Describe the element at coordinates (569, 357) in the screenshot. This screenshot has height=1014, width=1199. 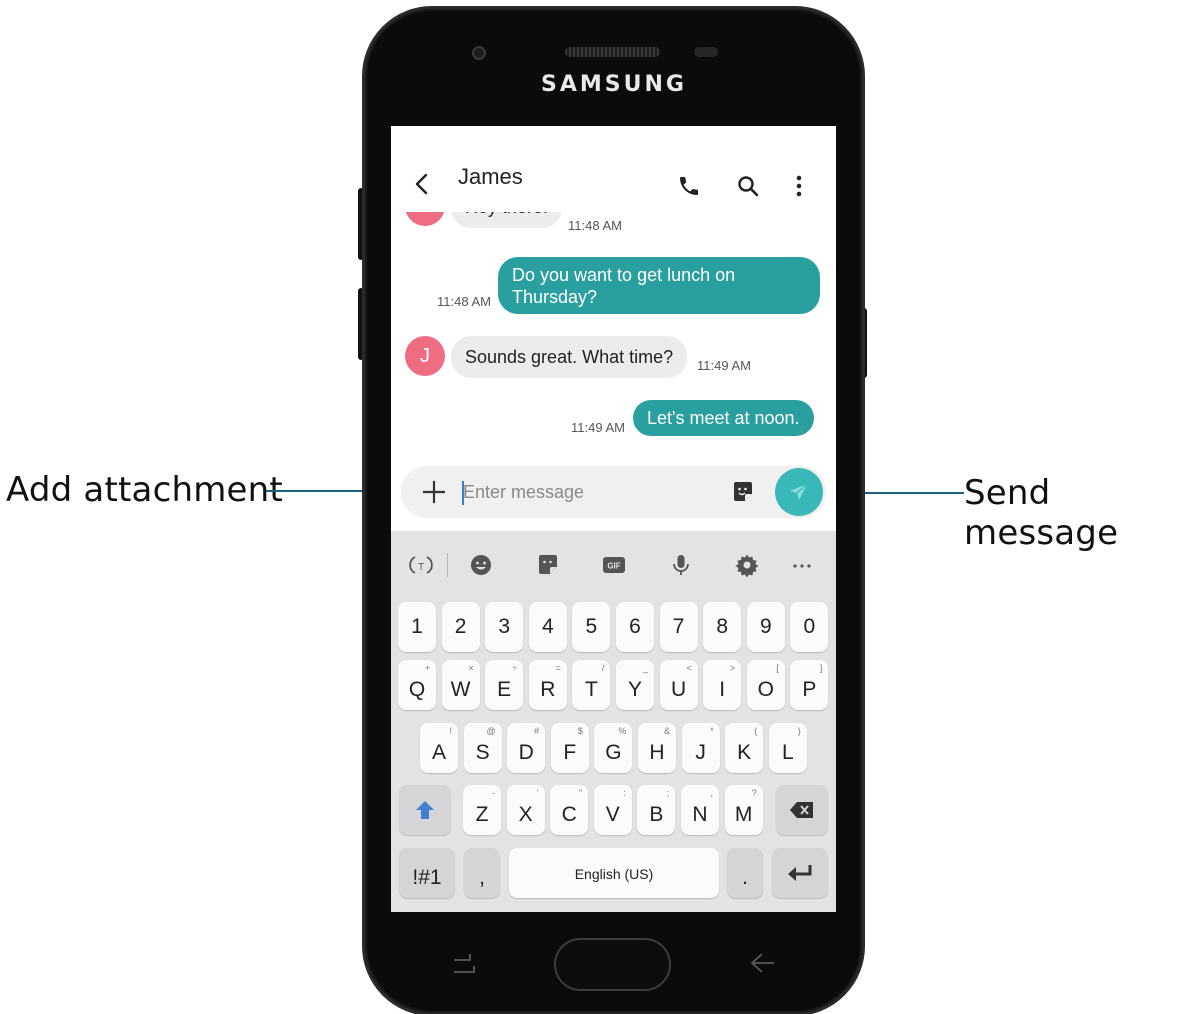
I see `message-incoming: Sounds great. What time?` at that location.